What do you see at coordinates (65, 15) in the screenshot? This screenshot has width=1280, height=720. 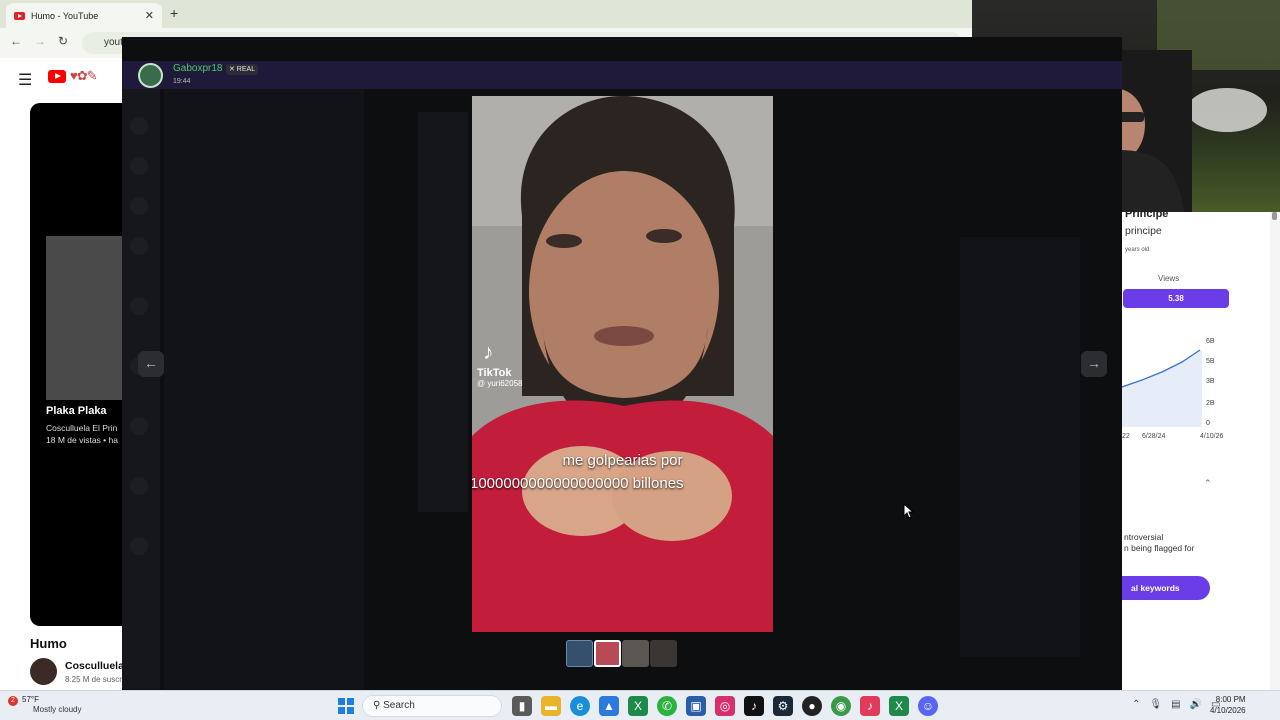 I see `tab-title: Humo - YouTube` at bounding box center [65, 15].